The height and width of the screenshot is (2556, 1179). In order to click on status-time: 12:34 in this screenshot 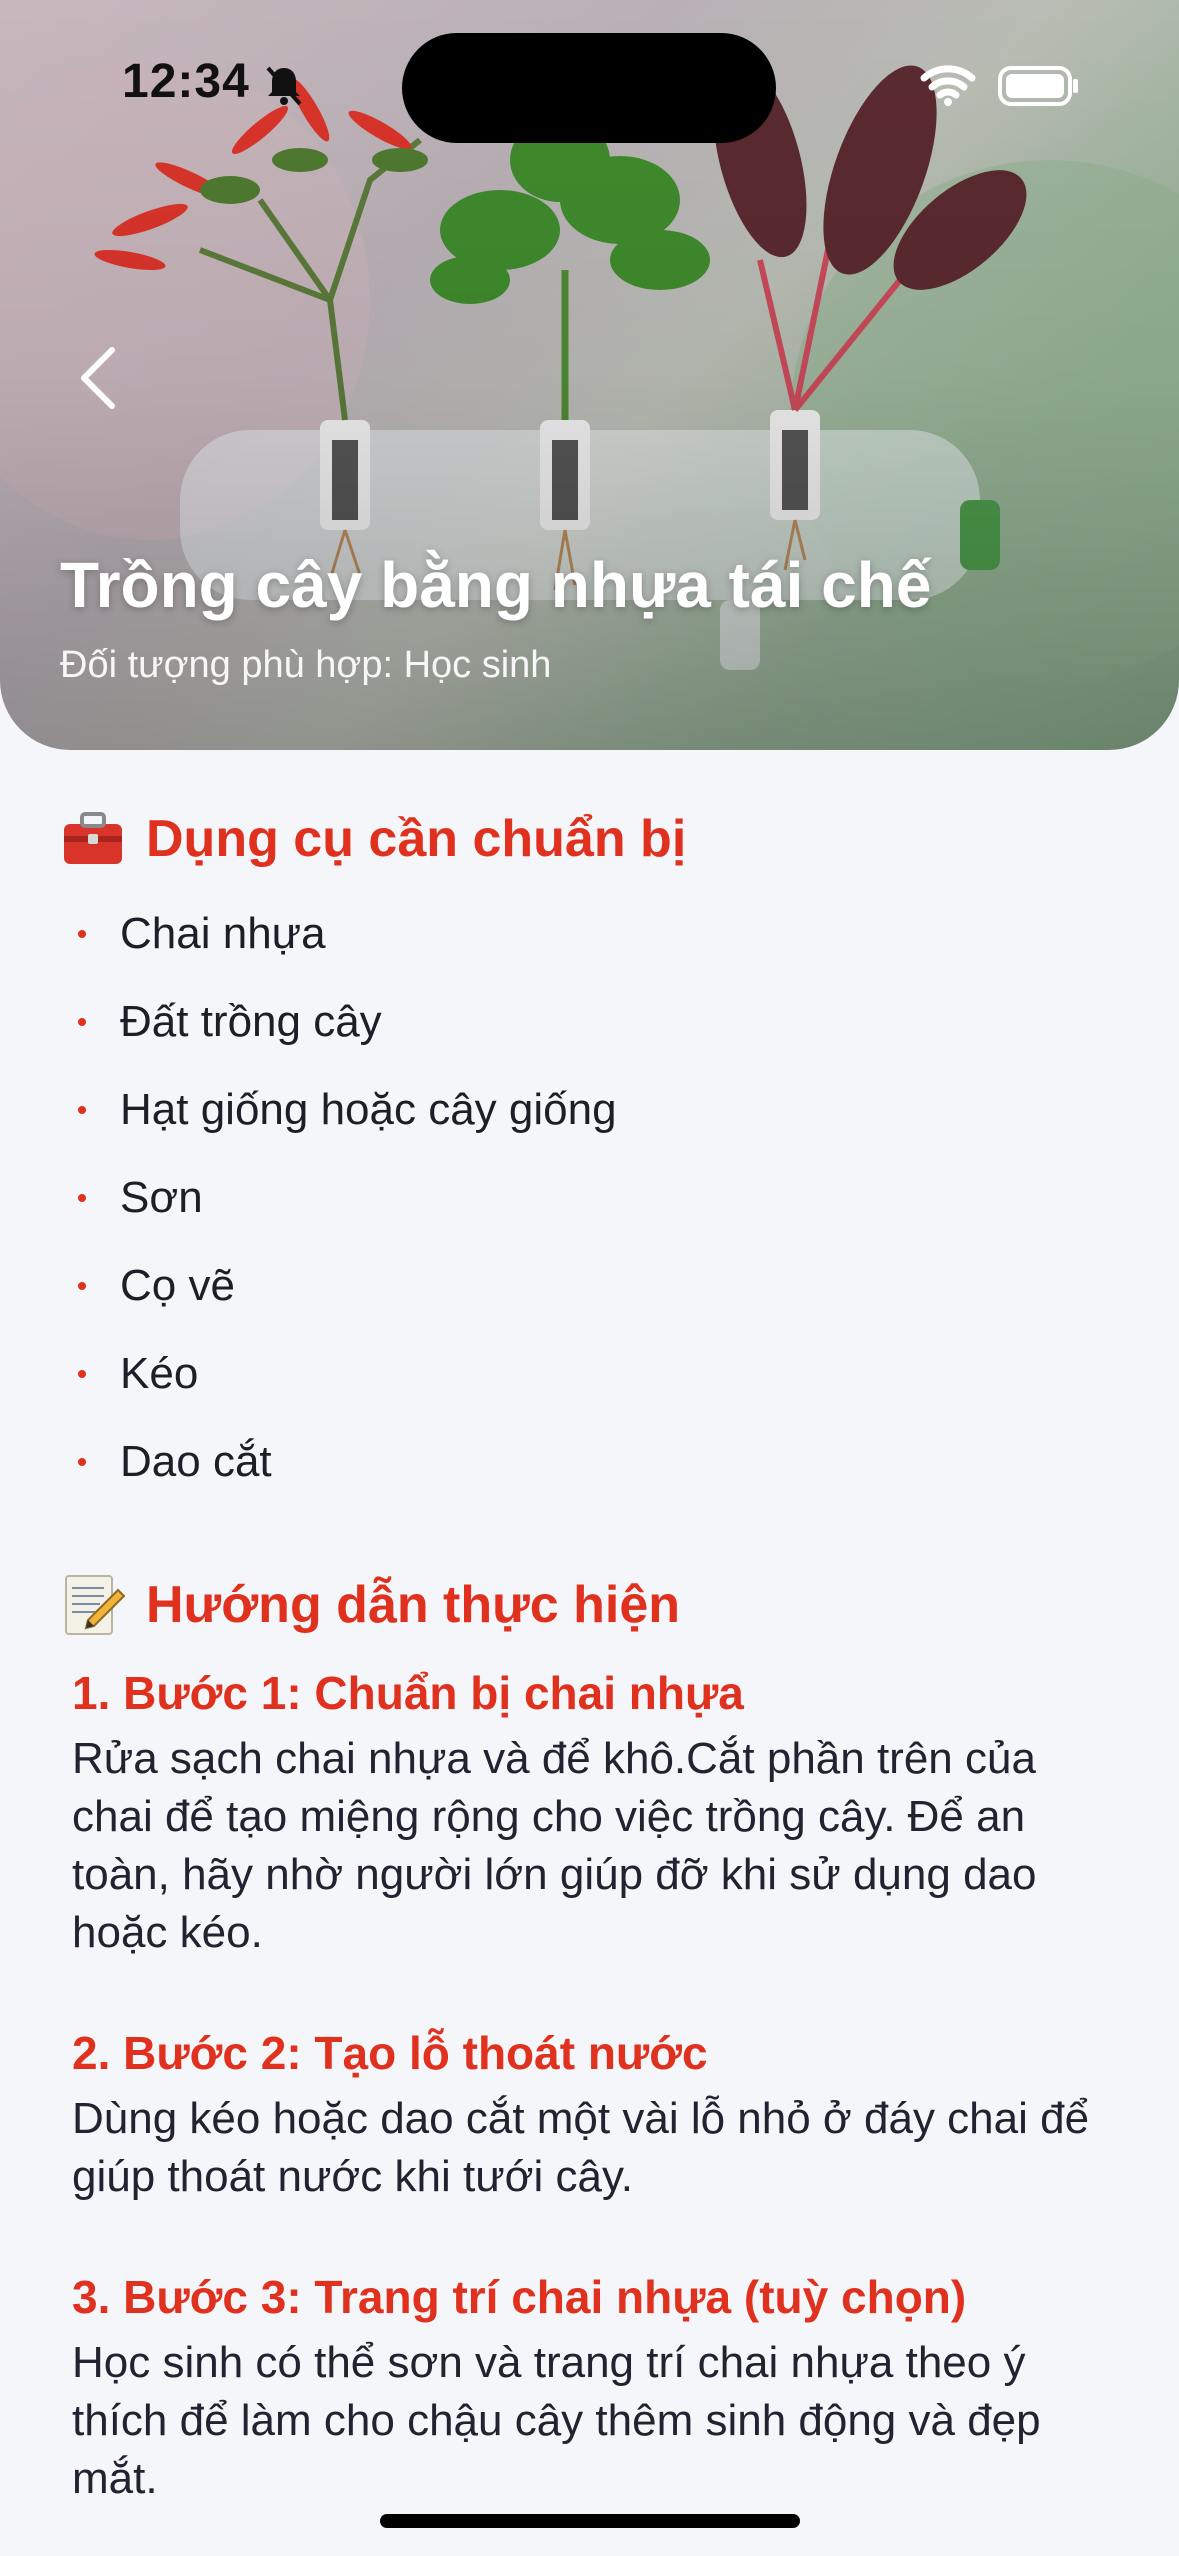, I will do `click(186, 81)`.